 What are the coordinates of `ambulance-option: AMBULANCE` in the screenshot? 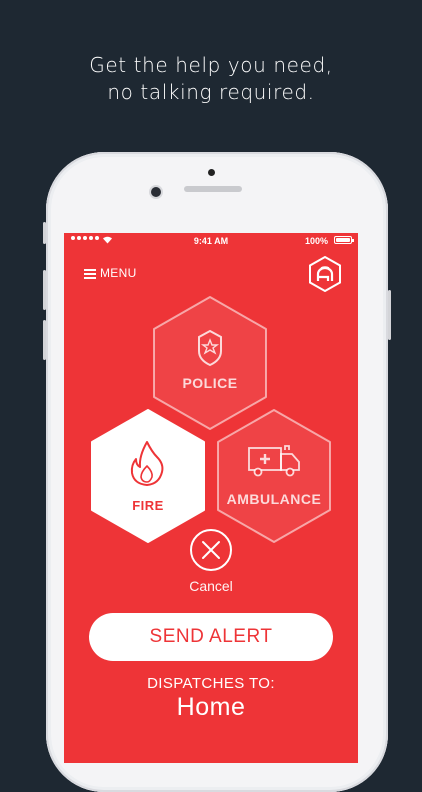 It's located at (274, 476).